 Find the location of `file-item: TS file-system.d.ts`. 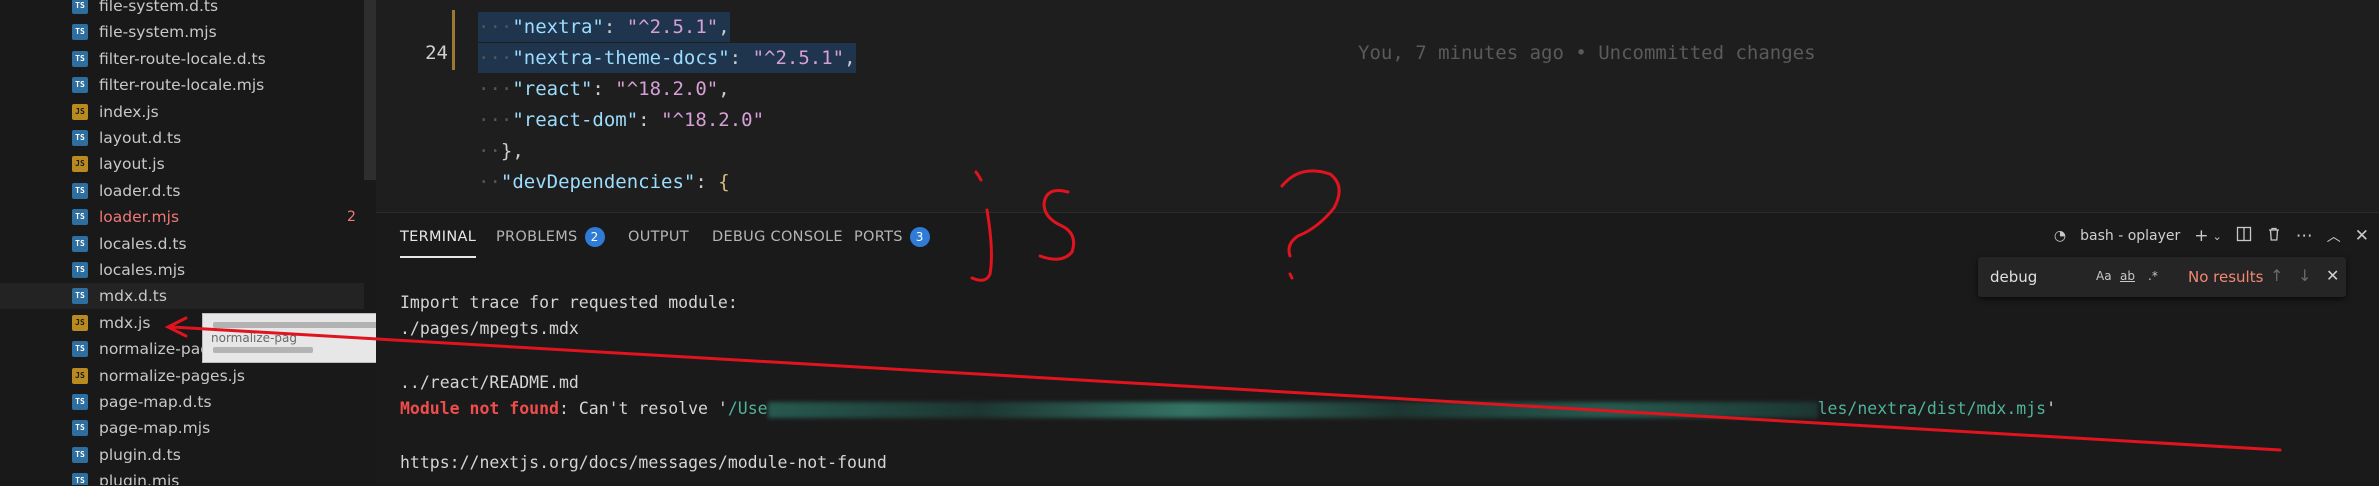

file-item: TS file-system.d.ts is located at coordinates (182, 9).